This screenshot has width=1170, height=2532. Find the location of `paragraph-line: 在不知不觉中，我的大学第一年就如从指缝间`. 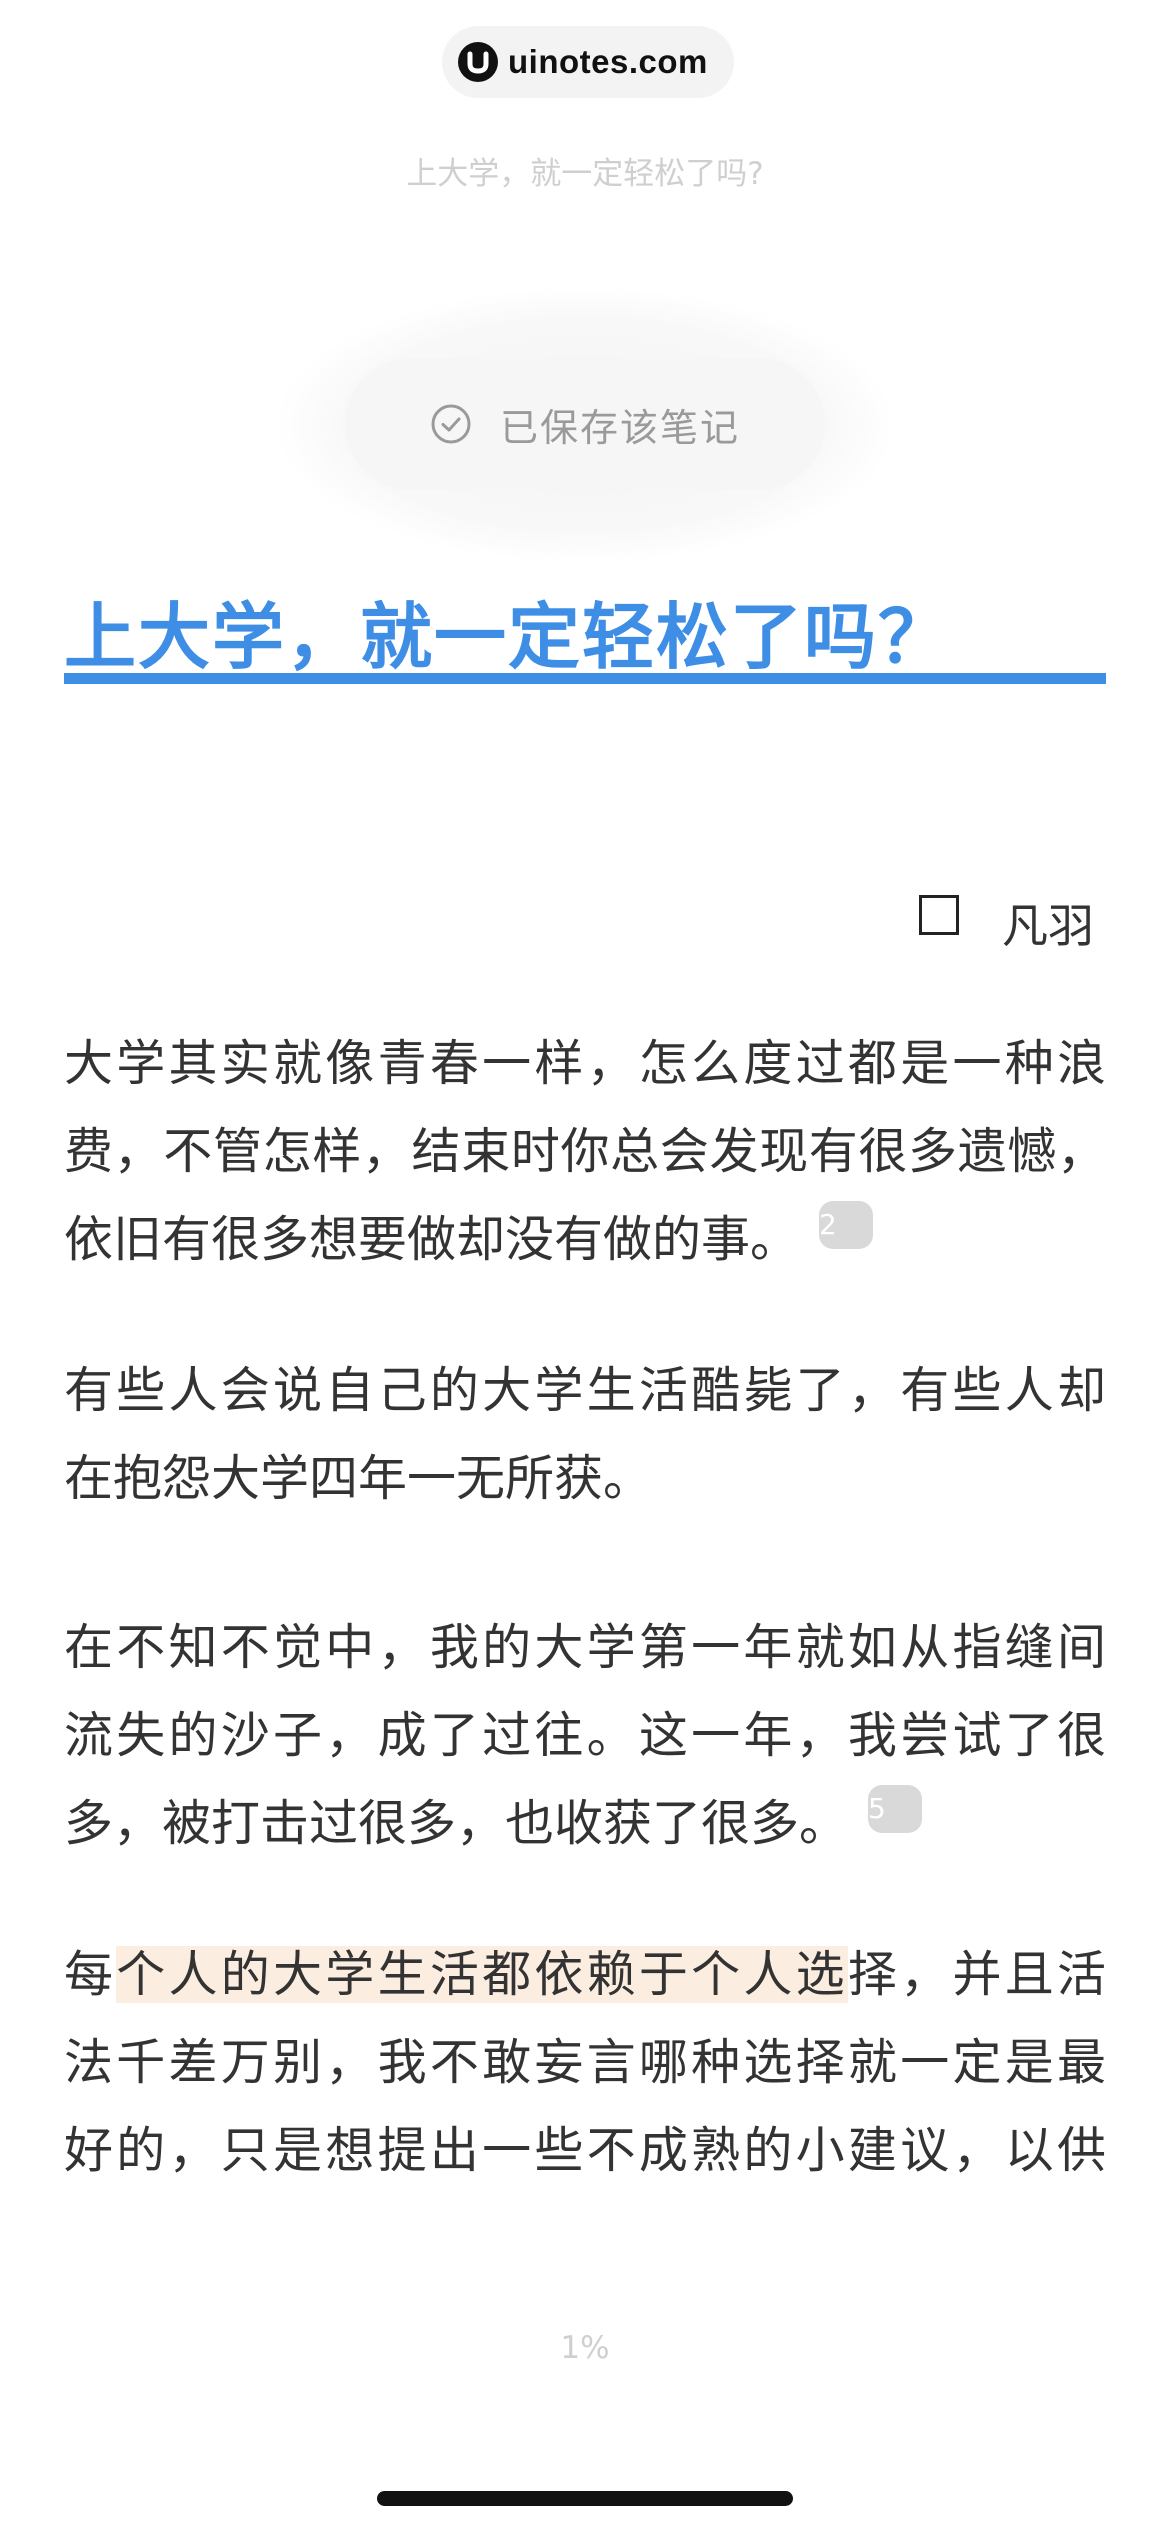

paragraph-line: 在不知不觉中，我的大学第一年就如从指缝间 is located at coordinates (585, 1647).